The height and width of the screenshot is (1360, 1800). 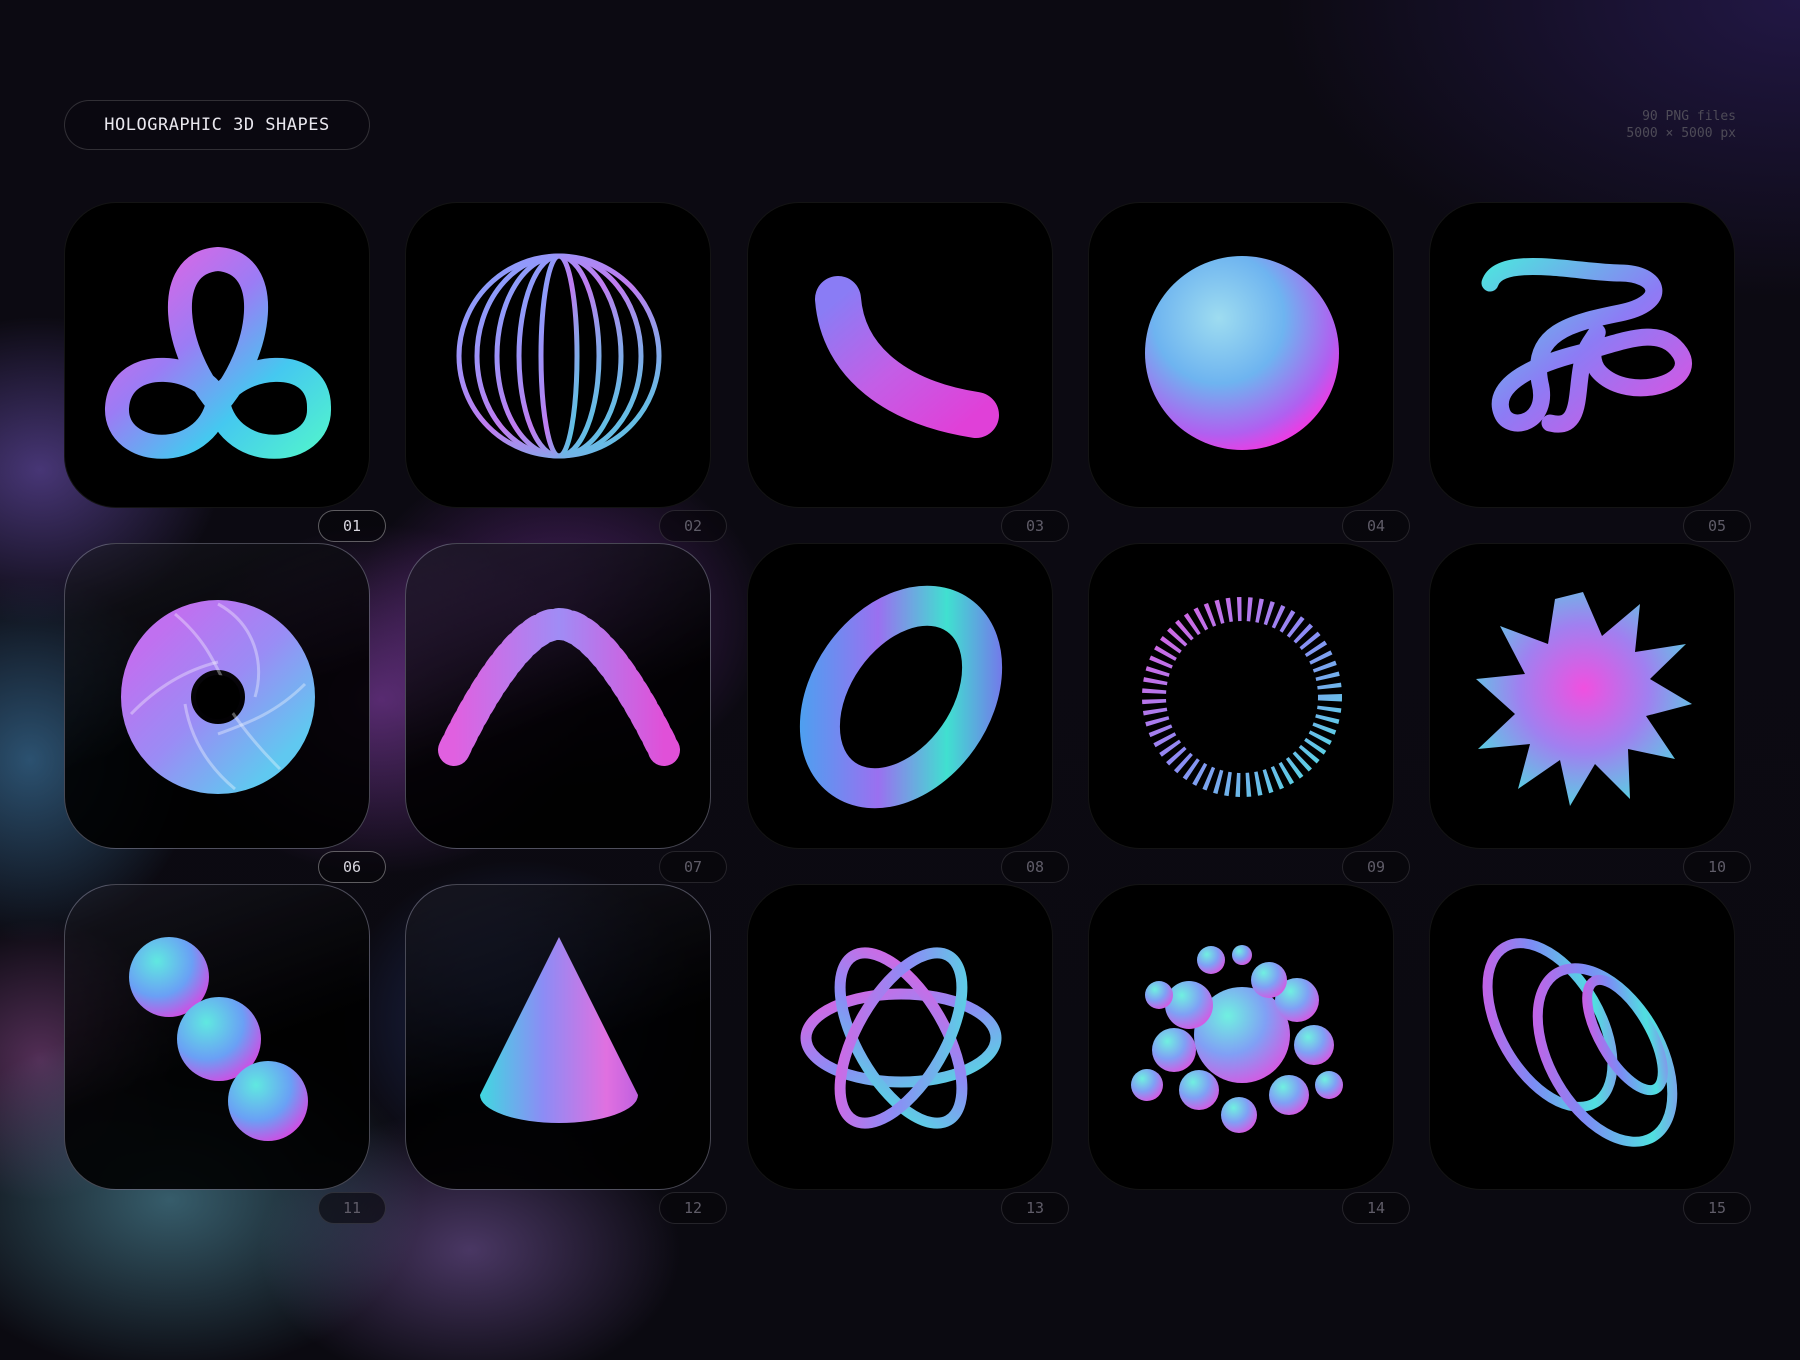 I want to click on twisted-torus-icon, so click(x=218, y=697).